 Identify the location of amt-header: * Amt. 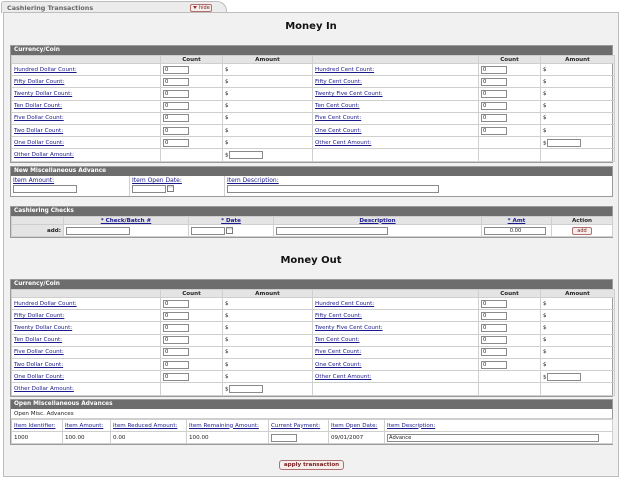
(516, 220).